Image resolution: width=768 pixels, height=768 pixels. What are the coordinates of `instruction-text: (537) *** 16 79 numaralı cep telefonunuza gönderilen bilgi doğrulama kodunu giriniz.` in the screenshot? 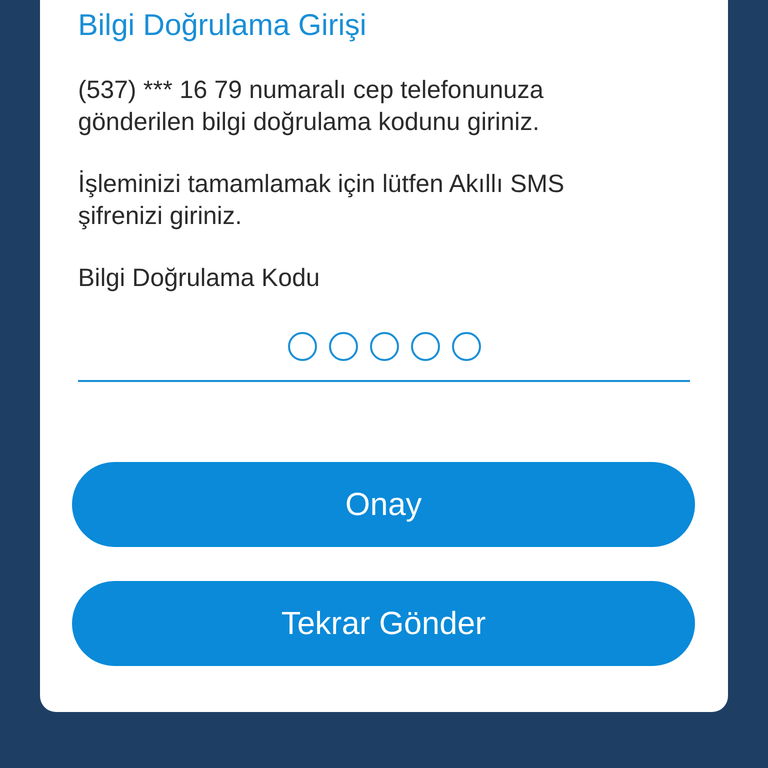 It's located at (311, 106).